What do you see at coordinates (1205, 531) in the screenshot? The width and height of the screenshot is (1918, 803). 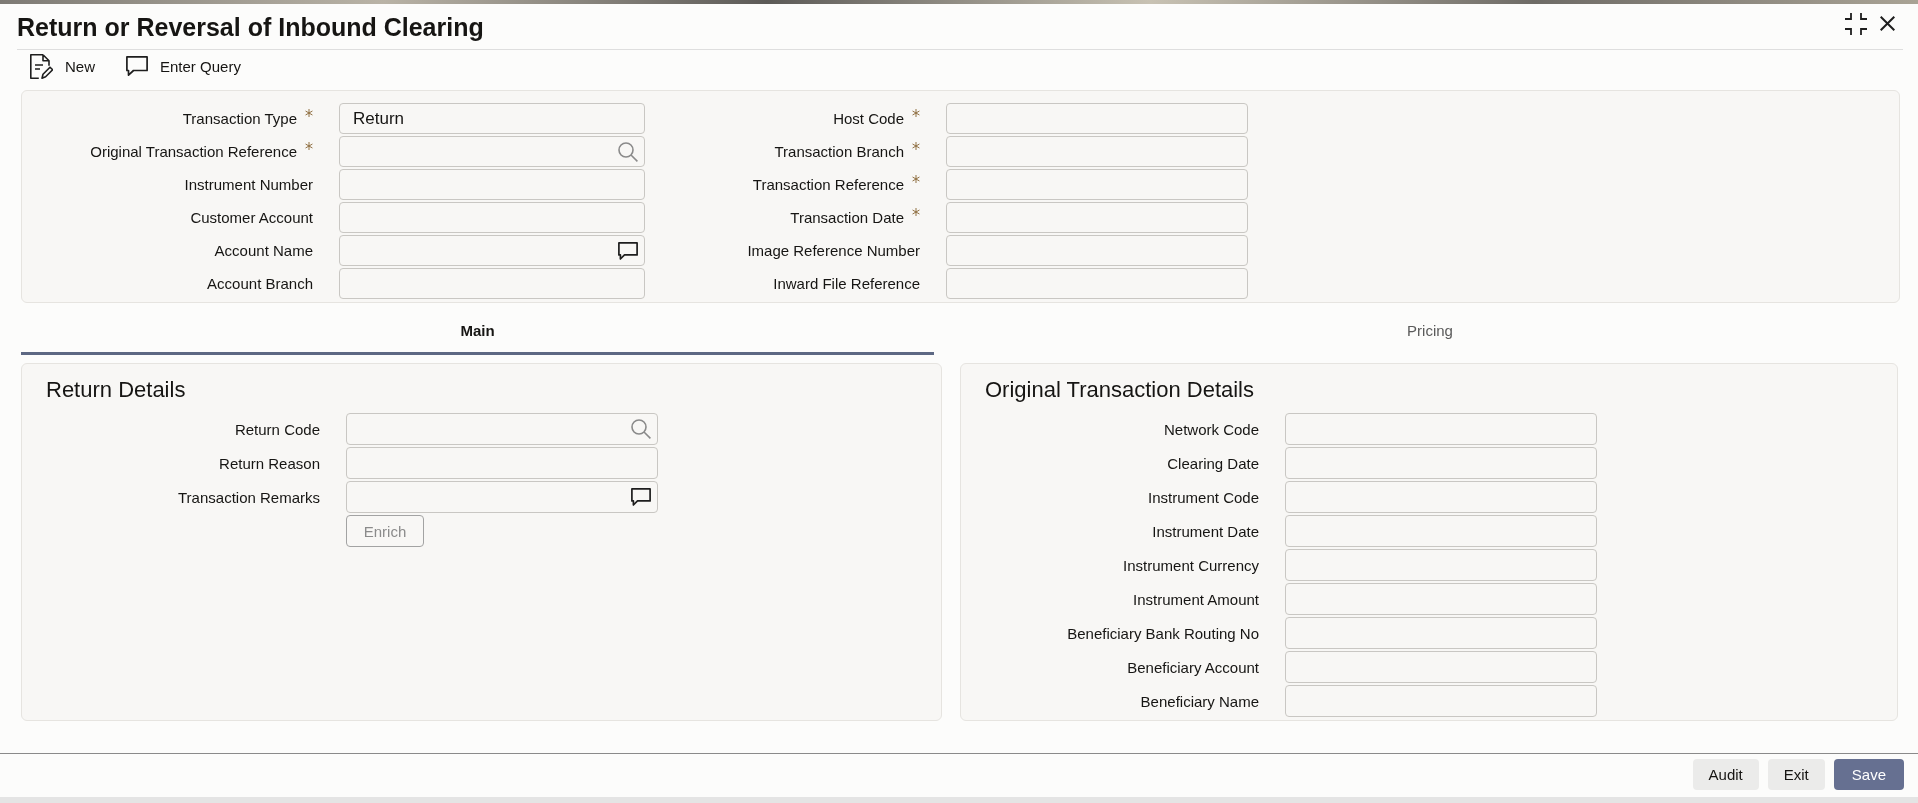 I see `field-label: Instrument Date` at bounding box center [1205, 531].